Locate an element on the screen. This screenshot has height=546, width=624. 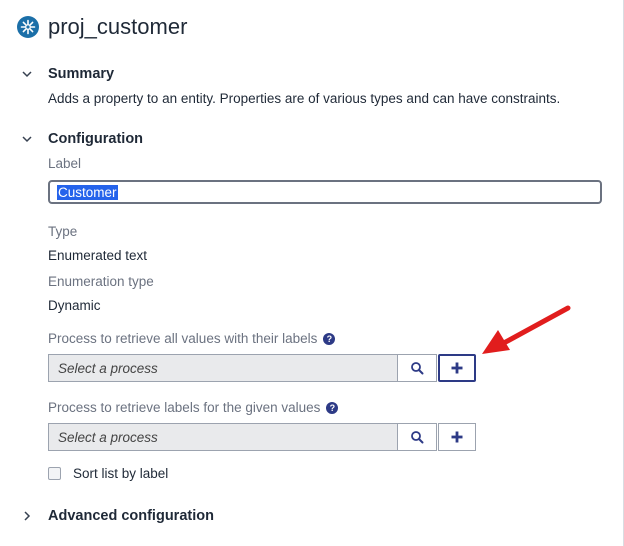
process-labels-search-button is located at coordinates (417, 437).